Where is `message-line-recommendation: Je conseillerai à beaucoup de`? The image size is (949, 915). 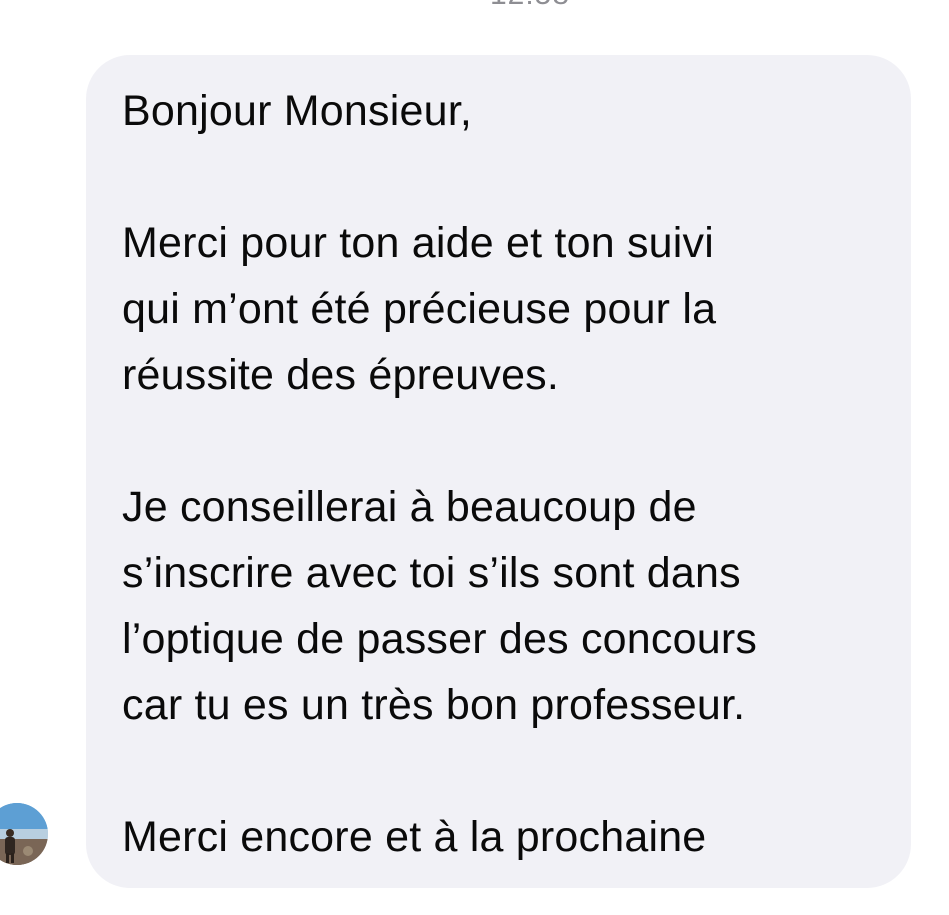 message-line-recommendation: Je conseillerai à beaucoup de is located at coordinates (409, 507).